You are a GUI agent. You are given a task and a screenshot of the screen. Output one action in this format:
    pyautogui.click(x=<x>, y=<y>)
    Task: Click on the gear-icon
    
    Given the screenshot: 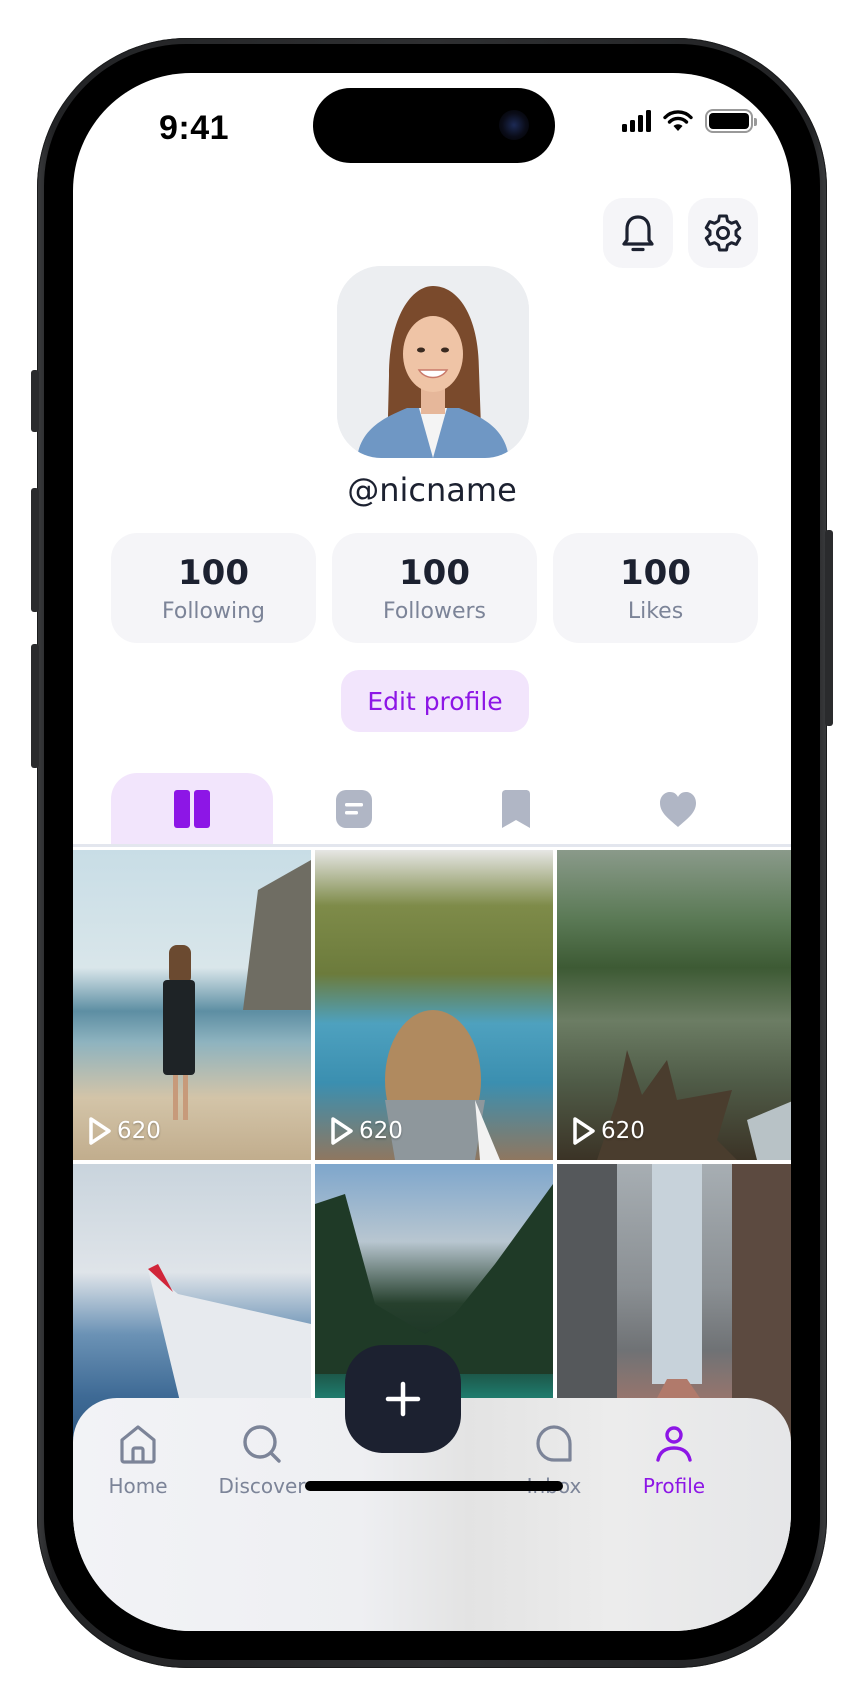 What is the action you would take?
    pyautogui.click(x=723, y=233)
    